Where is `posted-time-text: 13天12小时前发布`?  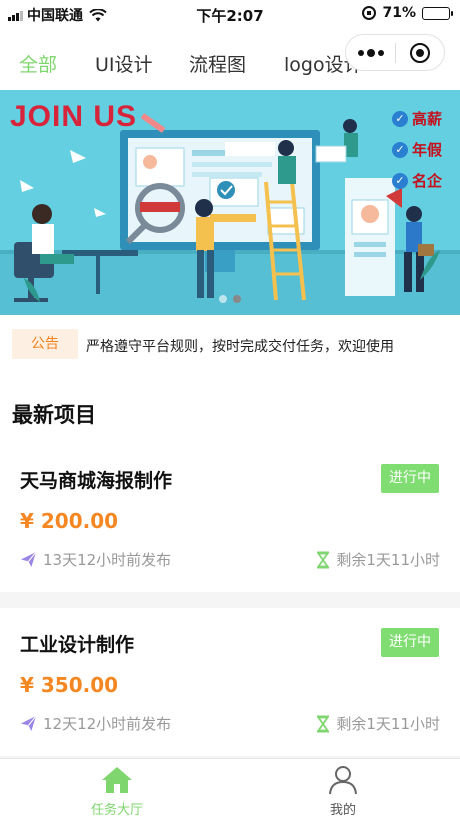
posted-time-text: 13天12小时前发布 is located at coordinates (107, 560).